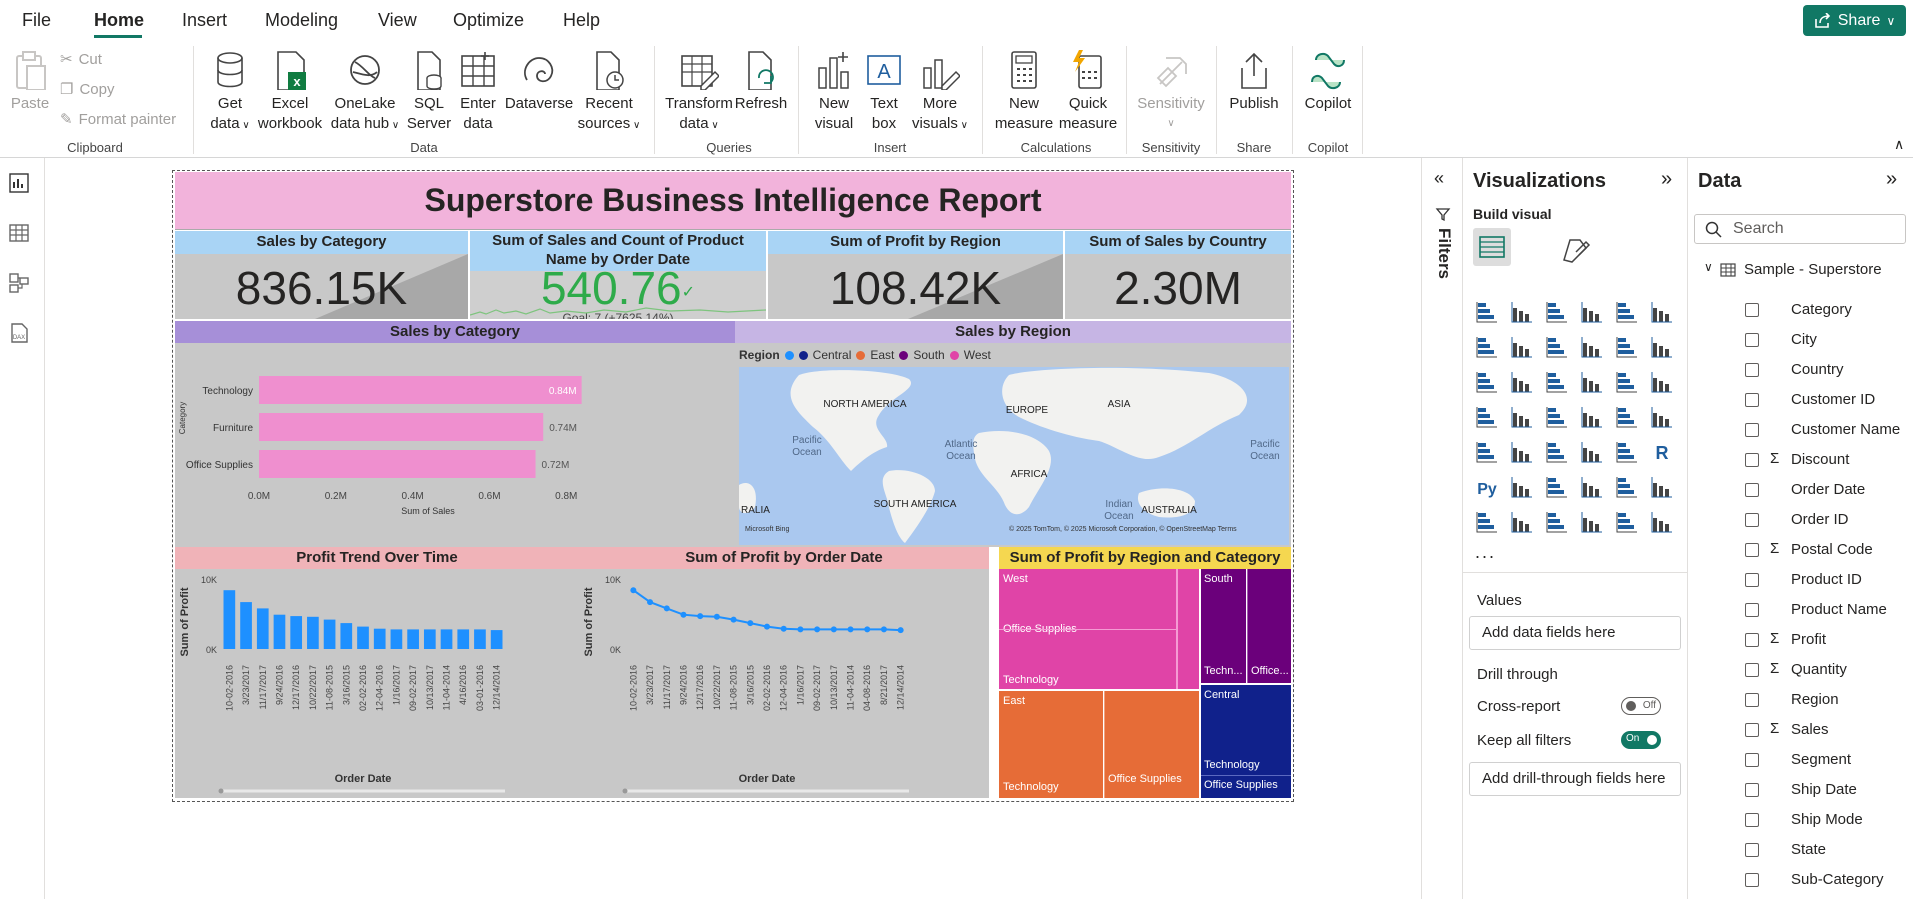 The width and height of the screenshot is (1913, 899). What do you see at coordinates (1487, 347) in the screenshot?
I see `line-chart-icon` at bounding box center [1487, 347].